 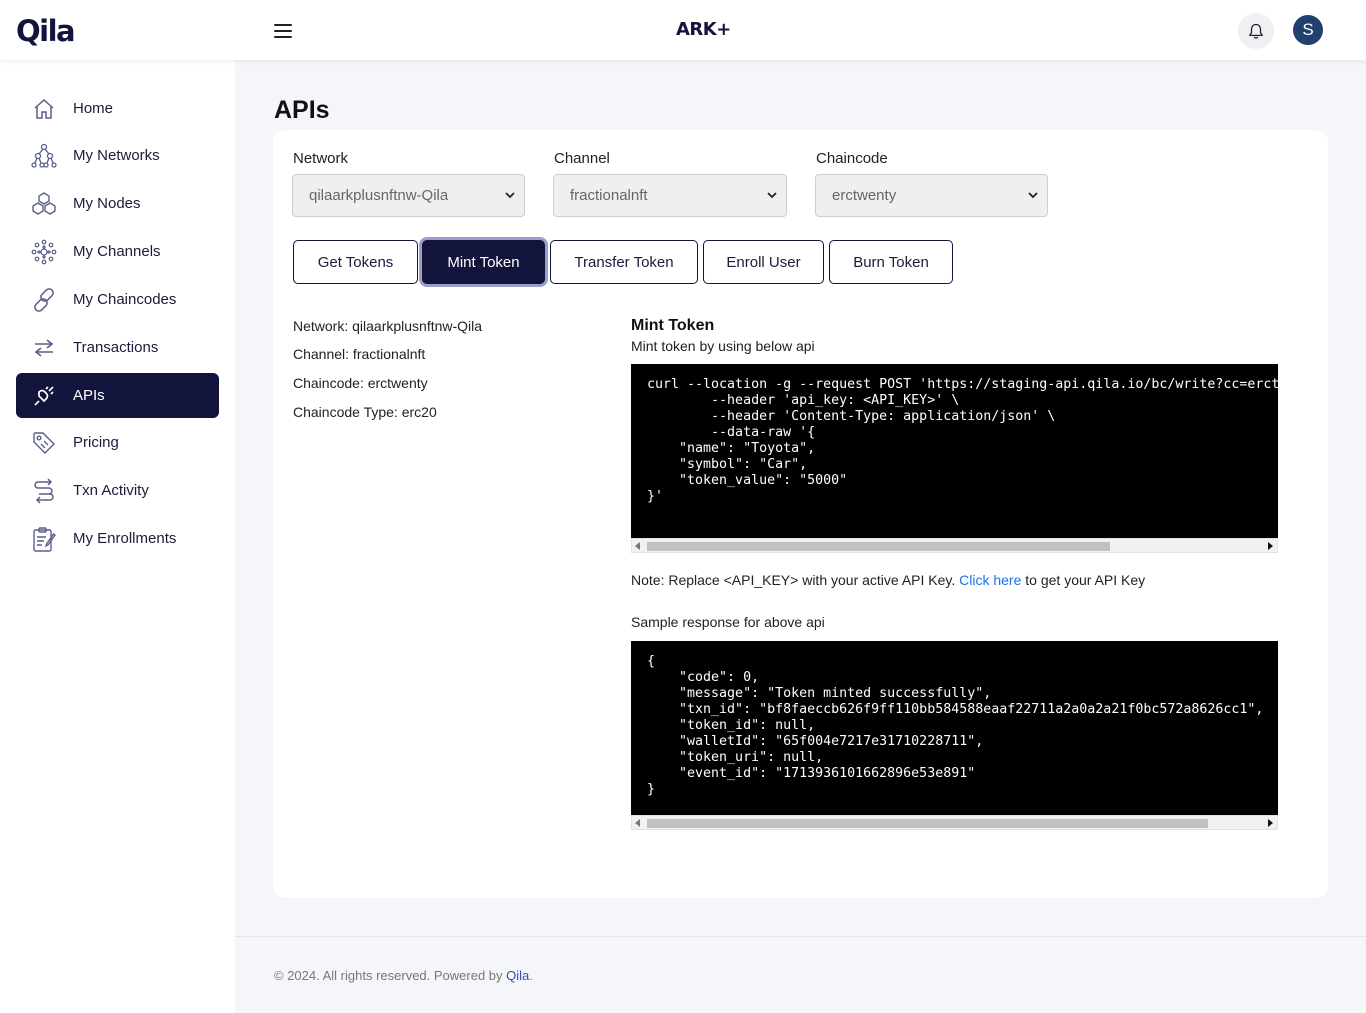 I want to click on page-title: APIs, so click(x=302, y=110).